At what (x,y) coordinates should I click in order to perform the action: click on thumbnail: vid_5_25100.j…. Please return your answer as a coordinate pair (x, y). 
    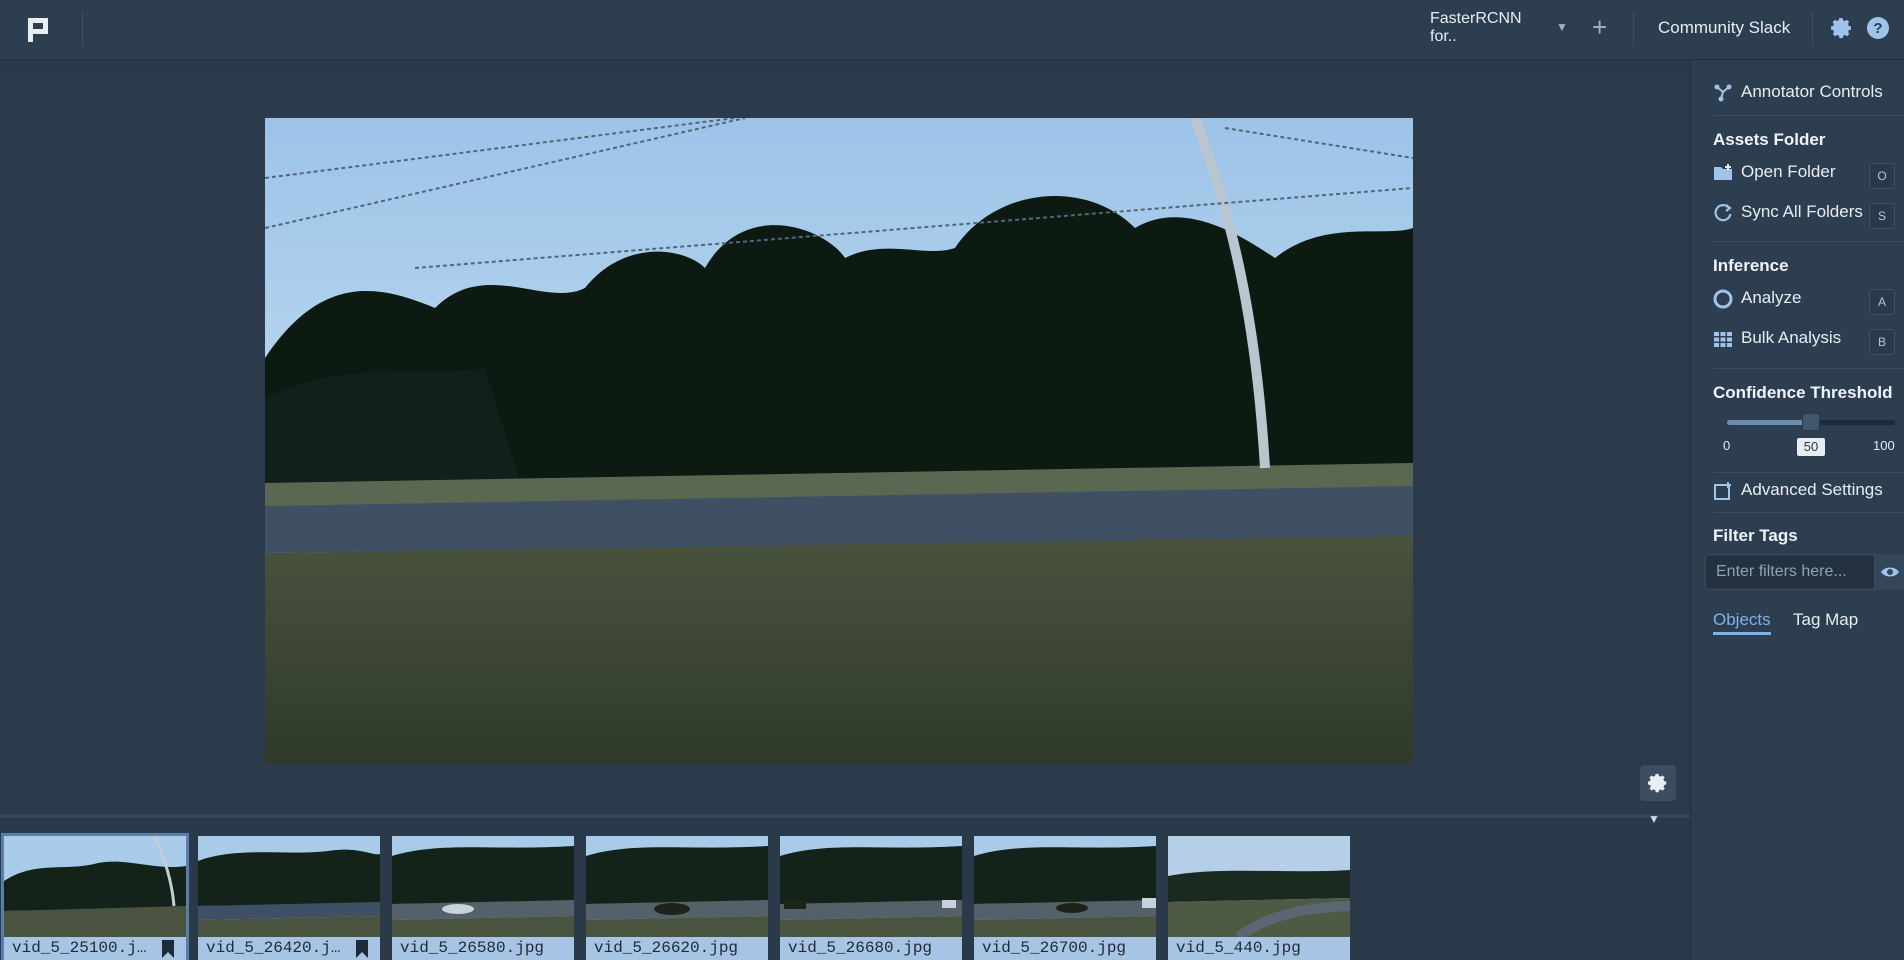
    Looking at the image, I should click on (95, 896).